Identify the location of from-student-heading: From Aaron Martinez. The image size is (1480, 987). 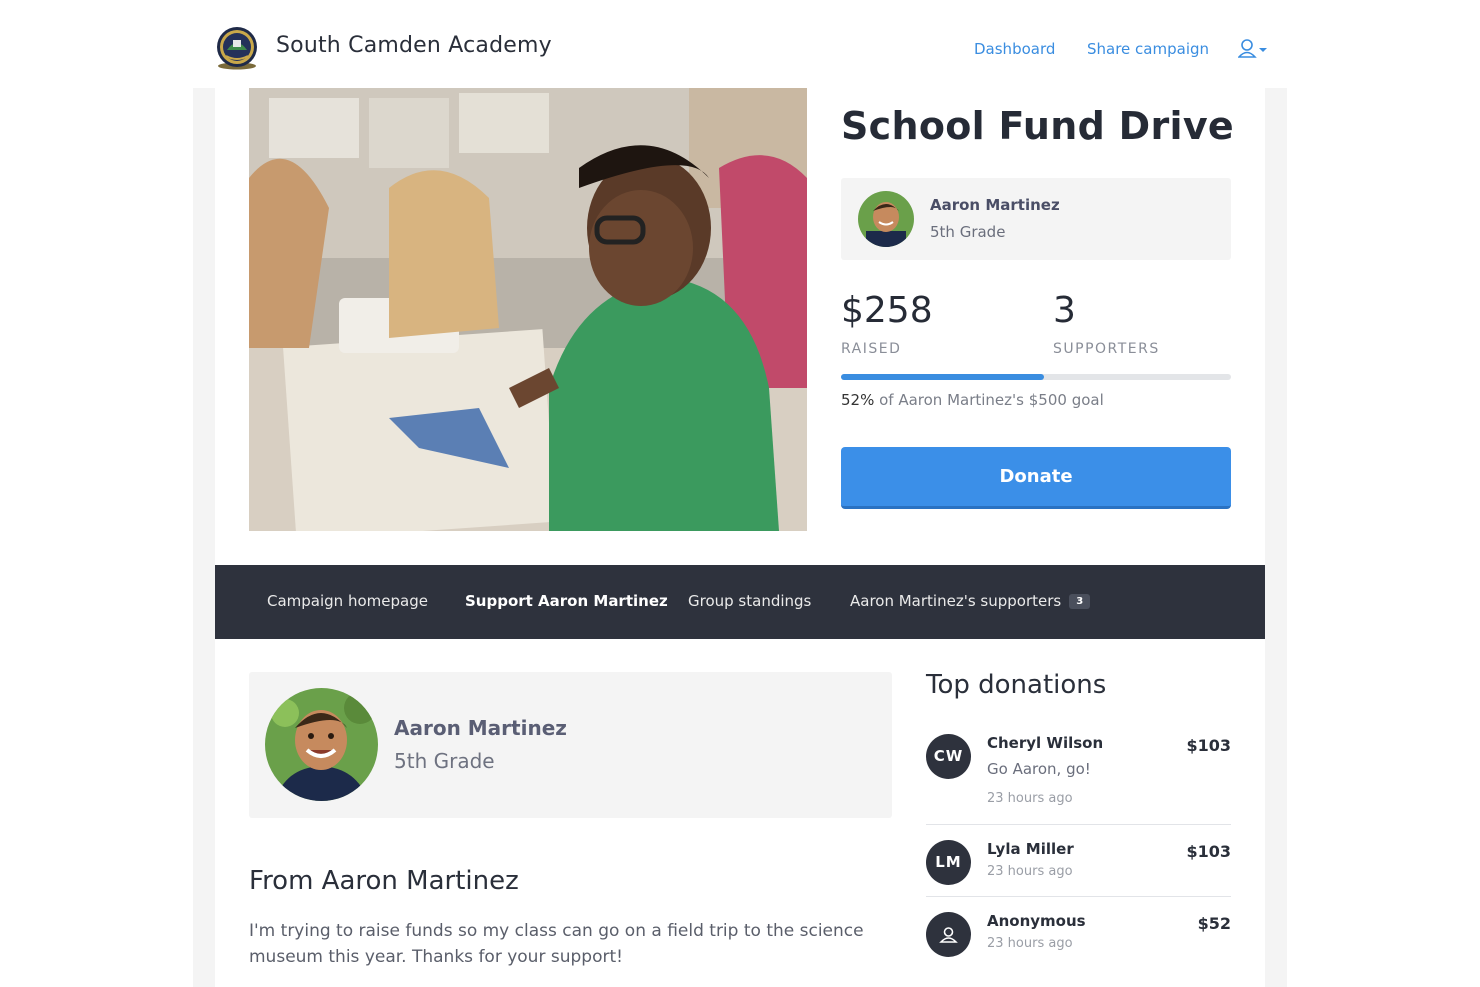
(384, 881).